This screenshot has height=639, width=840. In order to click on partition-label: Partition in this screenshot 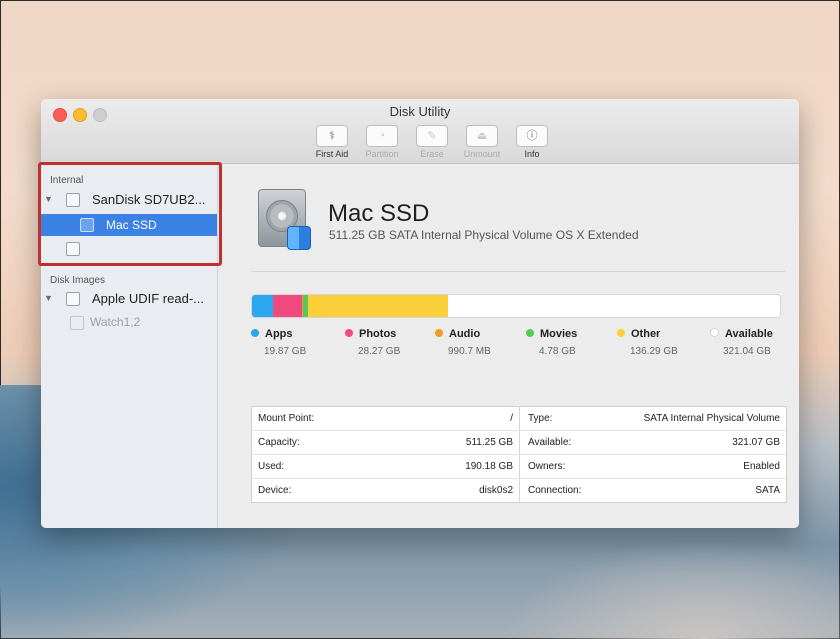, I will do `click(382, 154)`.